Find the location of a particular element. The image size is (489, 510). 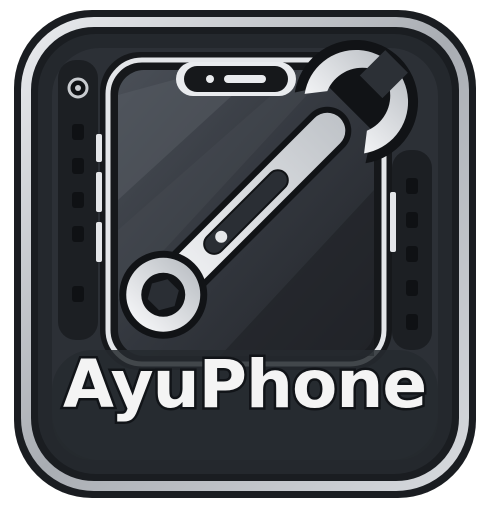

side-rail-right is located at coordinates (412, 250).